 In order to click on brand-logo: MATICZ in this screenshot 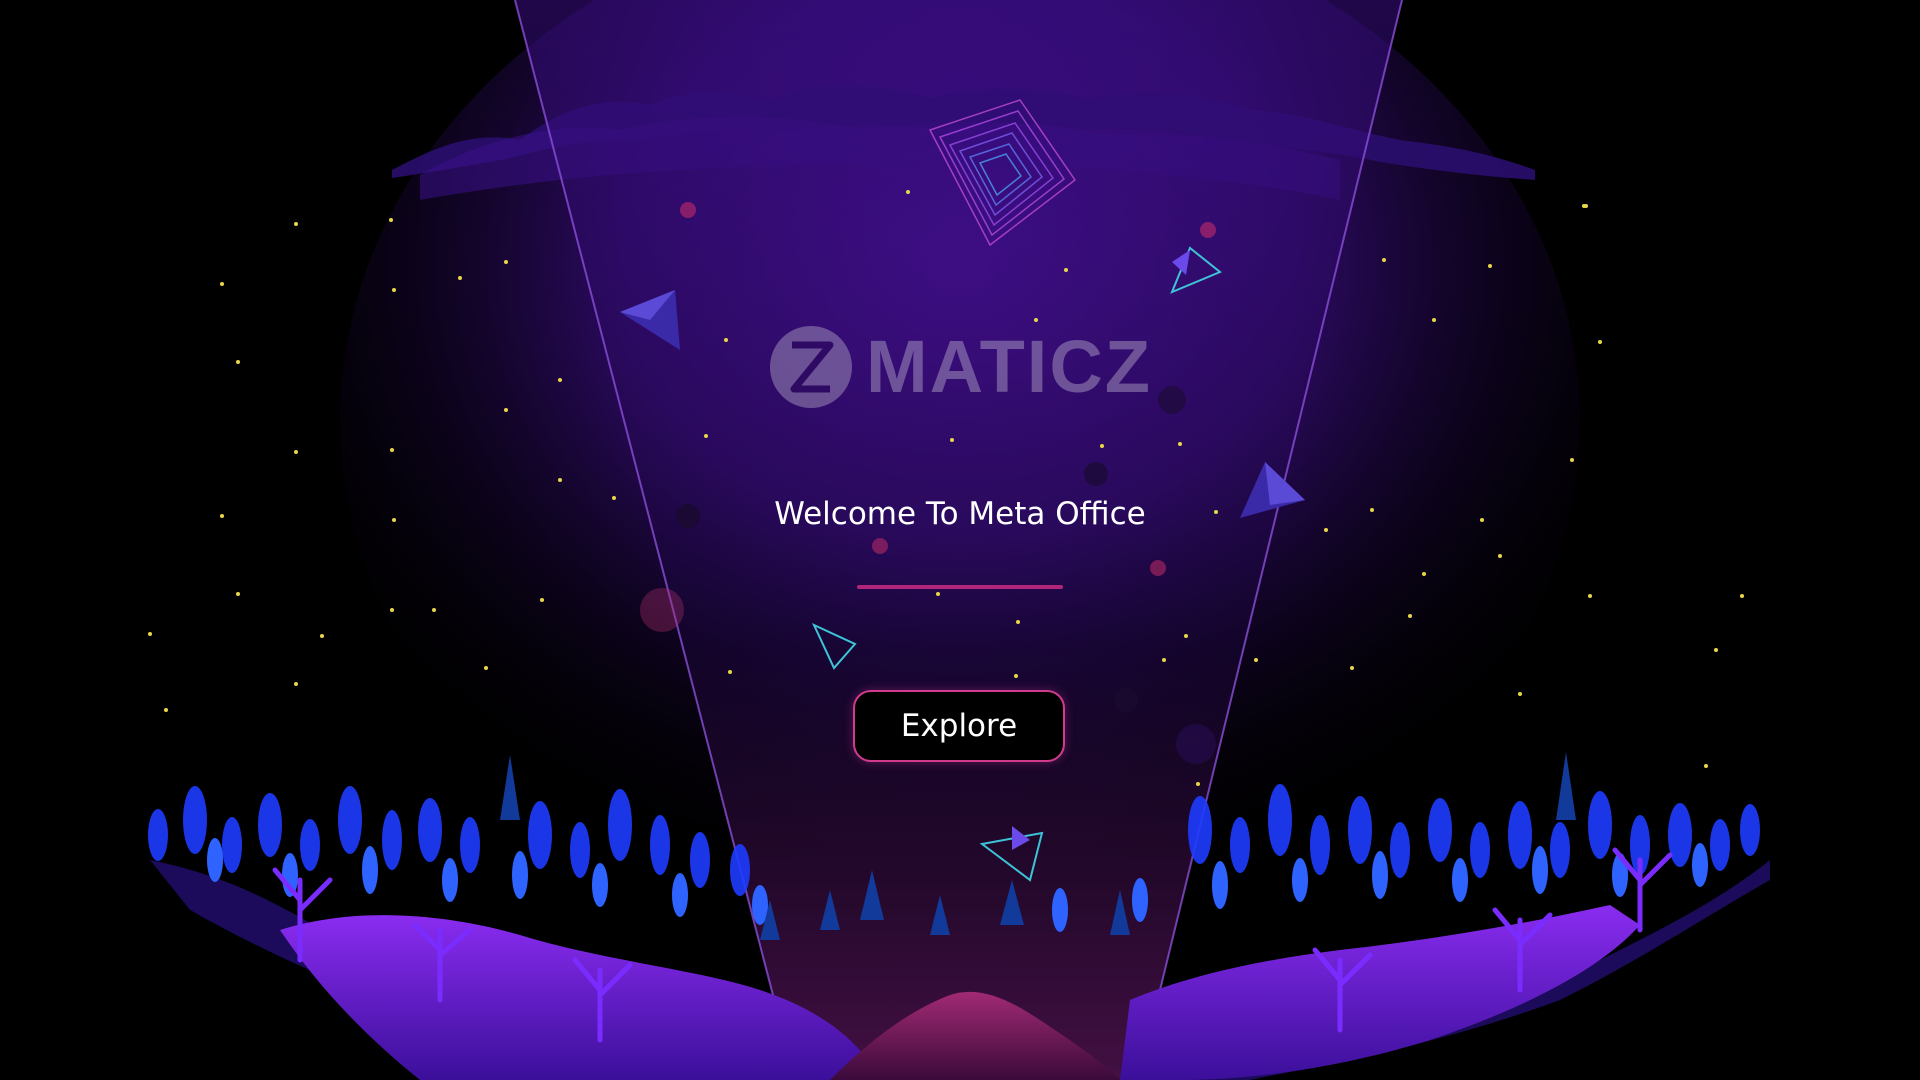, I will do `click(960, 367)`.